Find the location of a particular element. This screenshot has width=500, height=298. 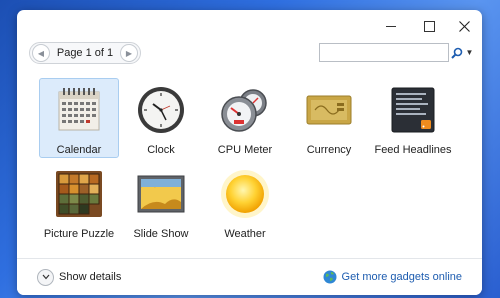

search-options-dropdown-icon: ▼ is located at coordinates (470, 52).